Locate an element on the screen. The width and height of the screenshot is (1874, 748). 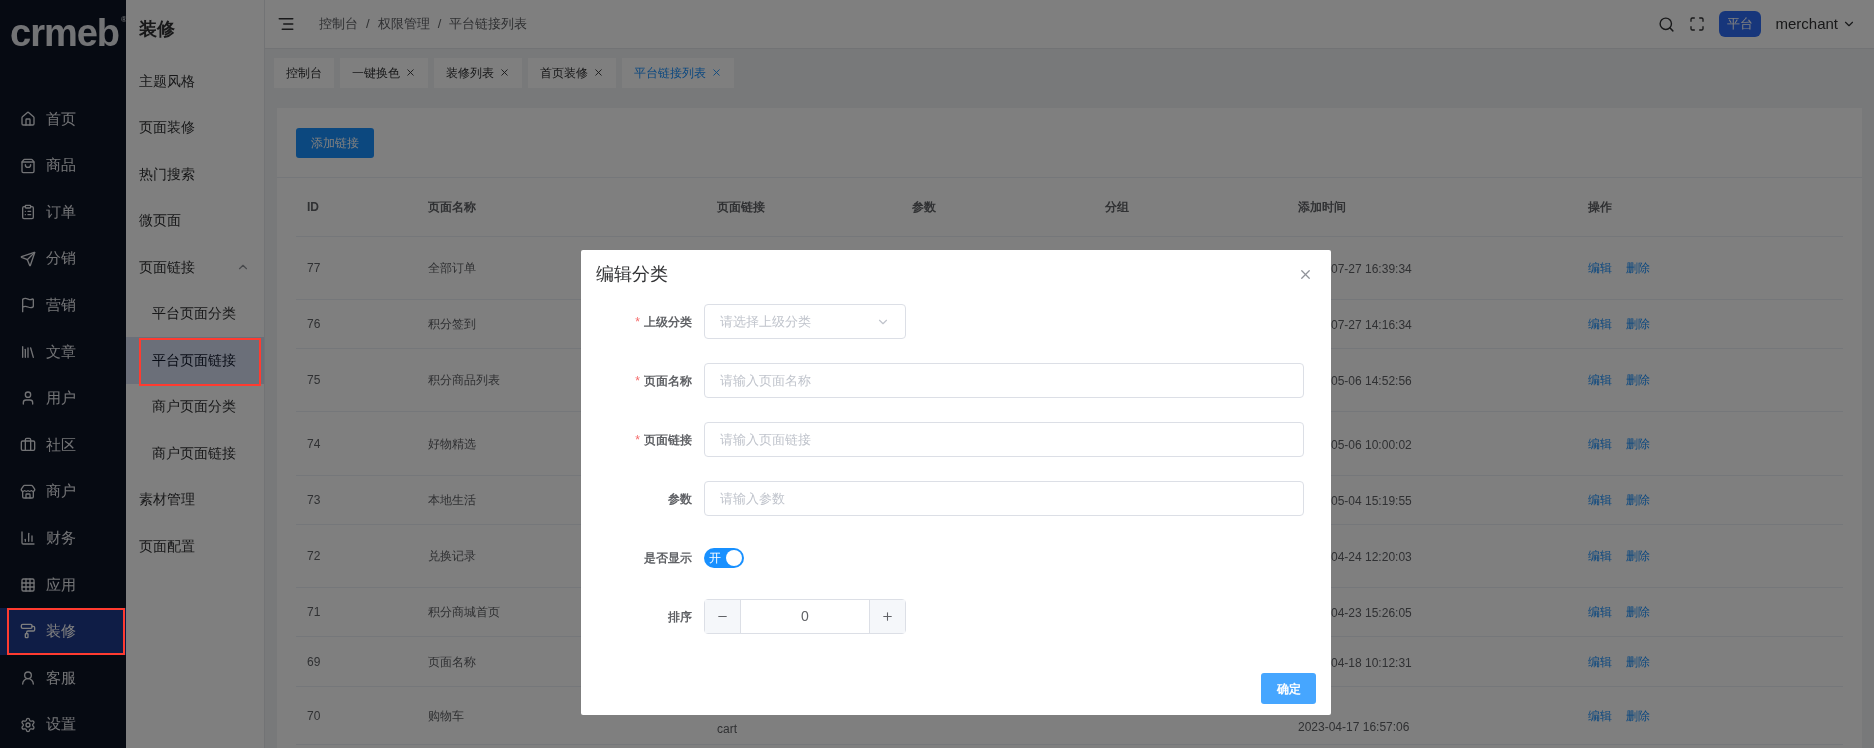
table-cell-text: 72 is located at coordinates (314, 556).